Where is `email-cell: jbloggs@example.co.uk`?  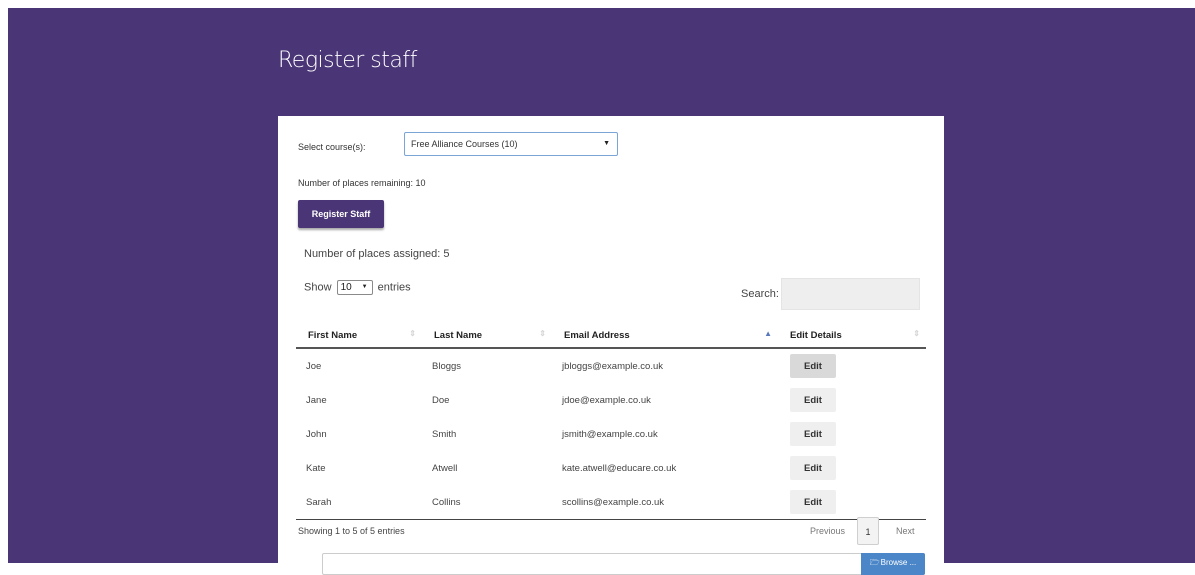
email-cell: jbloggs@example.co.uk is located at coordinates (613, 366).